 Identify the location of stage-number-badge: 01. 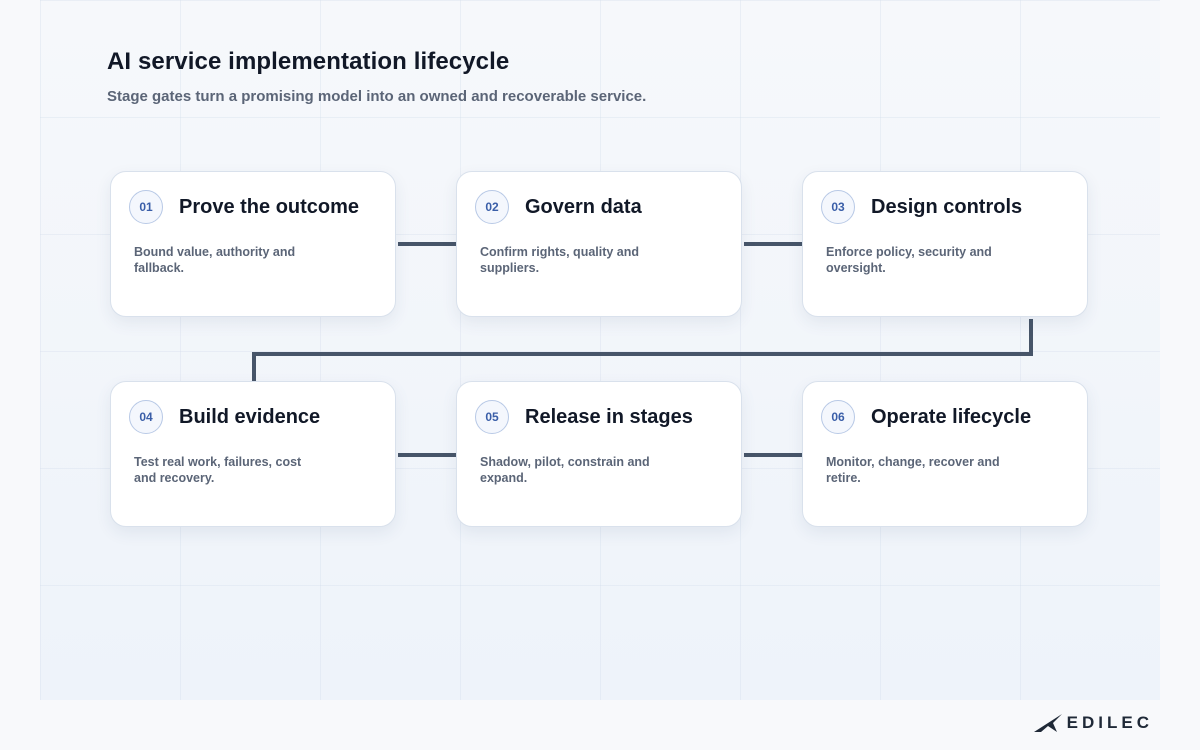
(146, 207).